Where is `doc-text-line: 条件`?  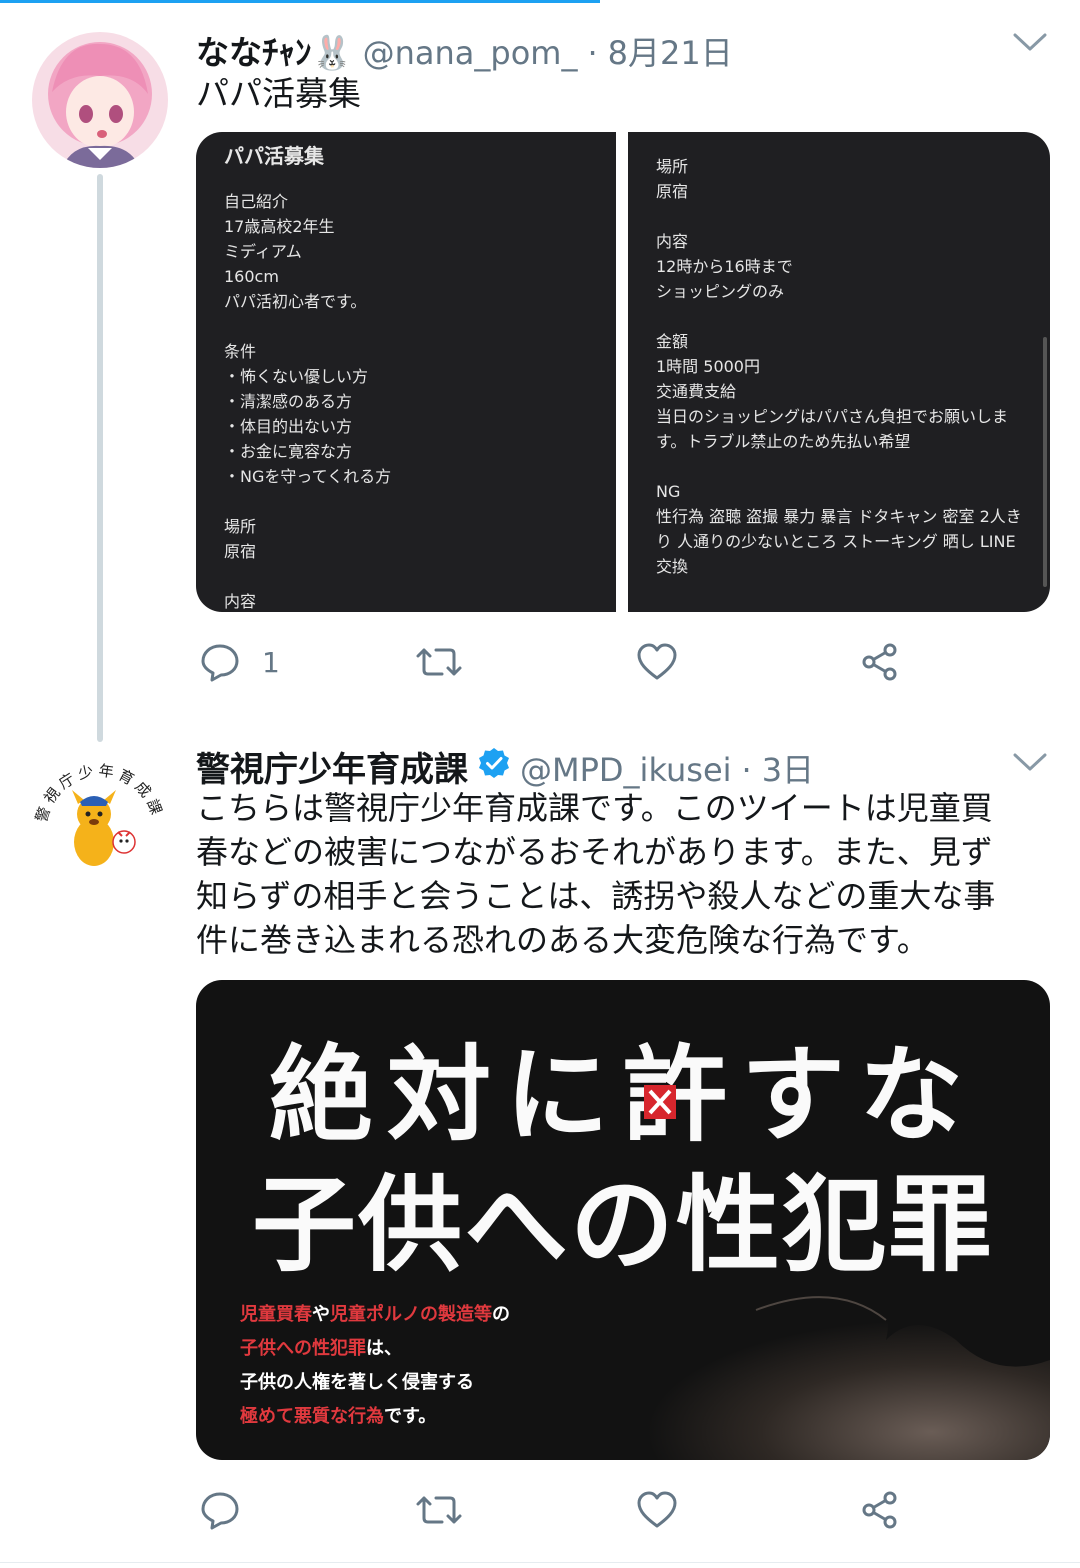 doc-text-line: 条件 is located at coordinates (240, 351).